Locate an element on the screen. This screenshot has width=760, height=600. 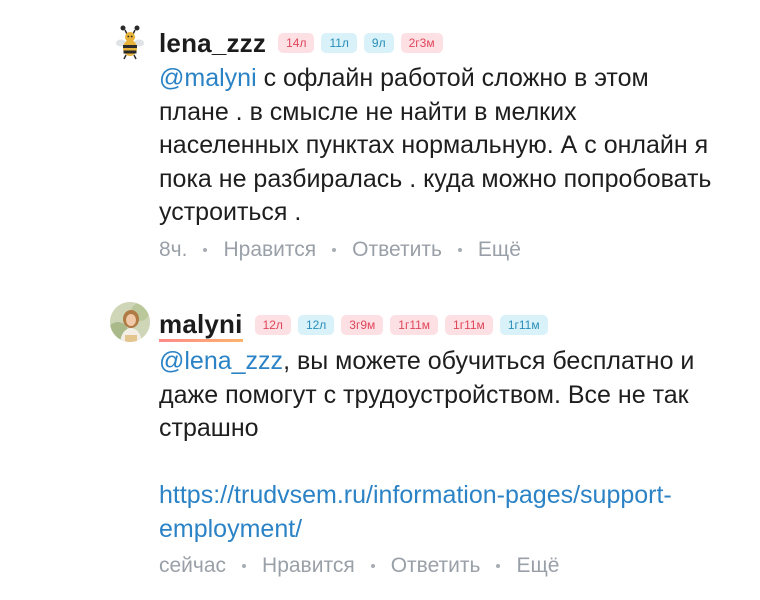
username: malyni is located at coordinates (201, 325).